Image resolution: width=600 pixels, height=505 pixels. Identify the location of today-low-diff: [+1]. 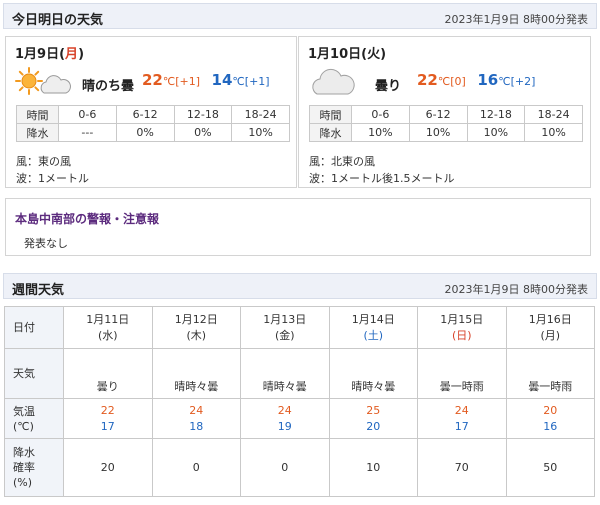
(257, 81).